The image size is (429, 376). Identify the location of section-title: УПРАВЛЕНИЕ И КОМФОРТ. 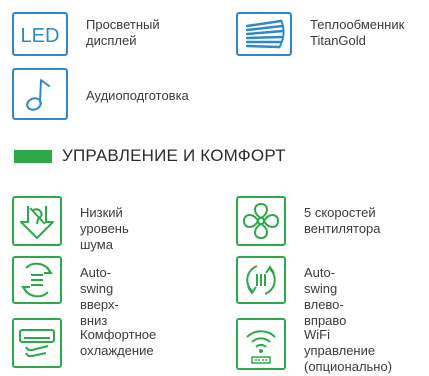
(174, 155).